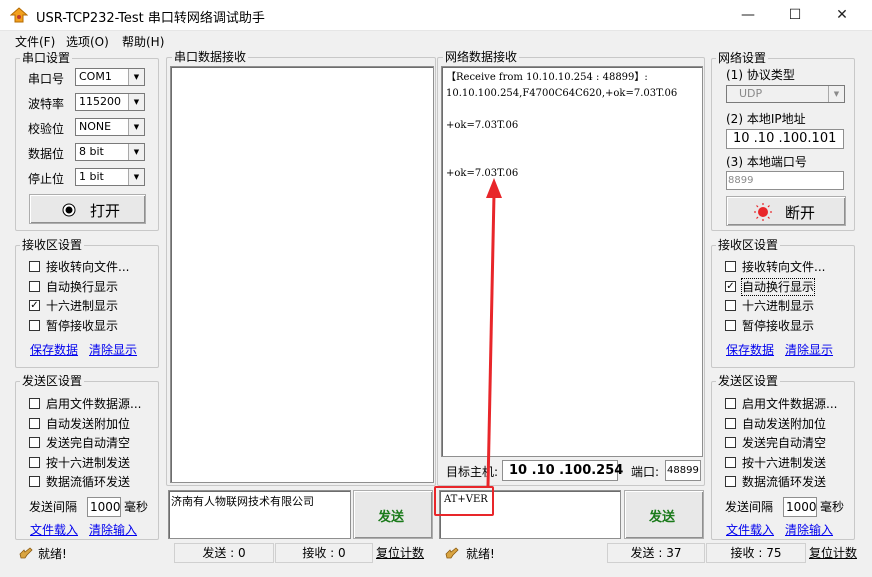 This screenshot has width=872, height=577. Describe the element at coordinates (34, 481) in the screenshot. I see `left-send-loop-checkbox` at that location.